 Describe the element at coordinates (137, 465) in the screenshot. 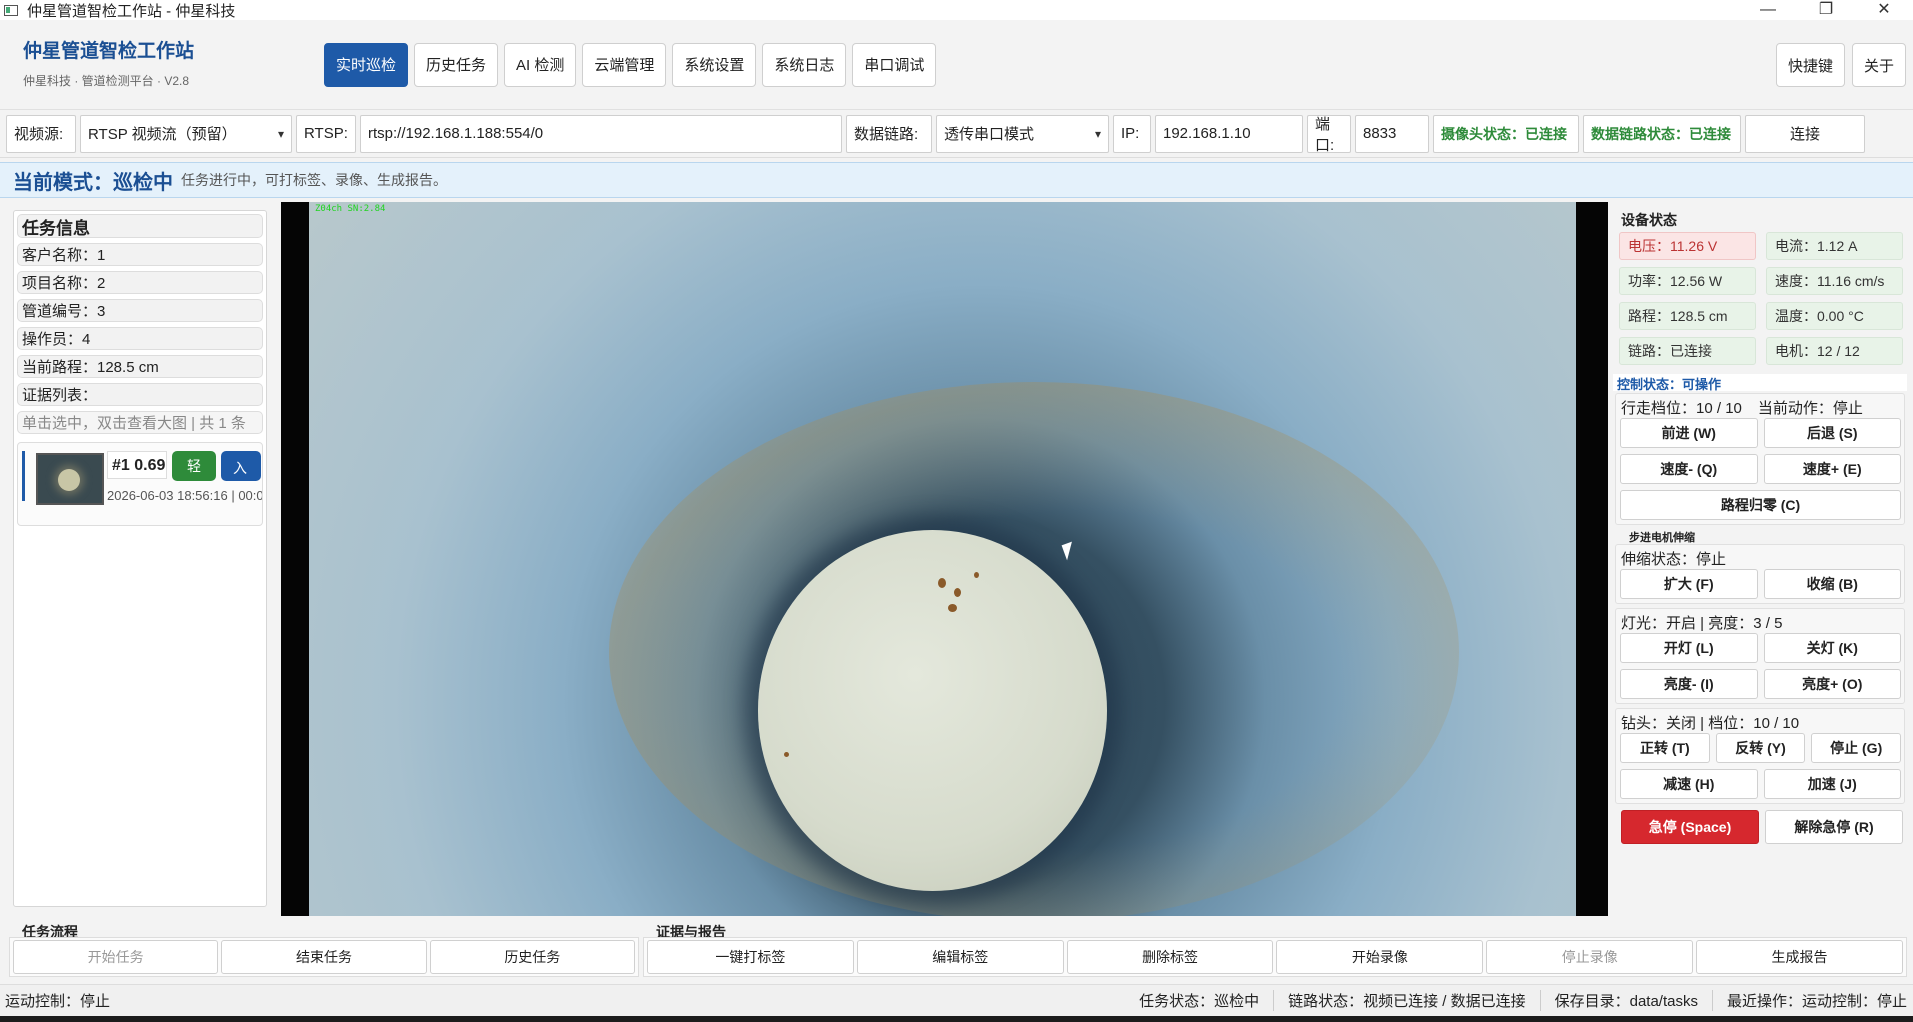

I see `evidence-number: #1 0.69` at that location.